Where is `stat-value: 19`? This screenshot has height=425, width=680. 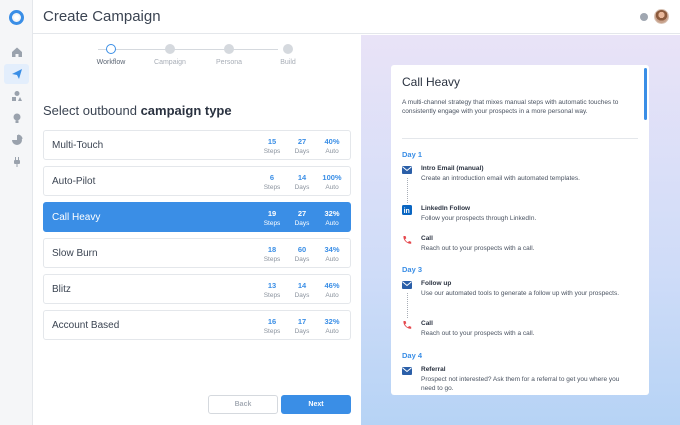
stat-value: 19 is located at coordinates (272, 213).